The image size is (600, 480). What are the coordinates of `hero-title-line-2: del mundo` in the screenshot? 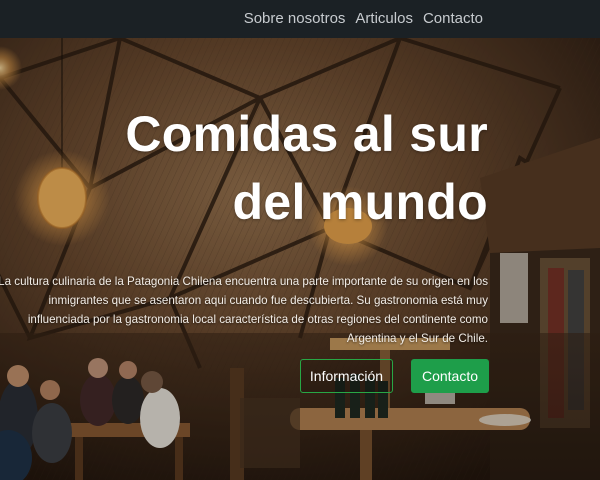 It's located at (360, 202).